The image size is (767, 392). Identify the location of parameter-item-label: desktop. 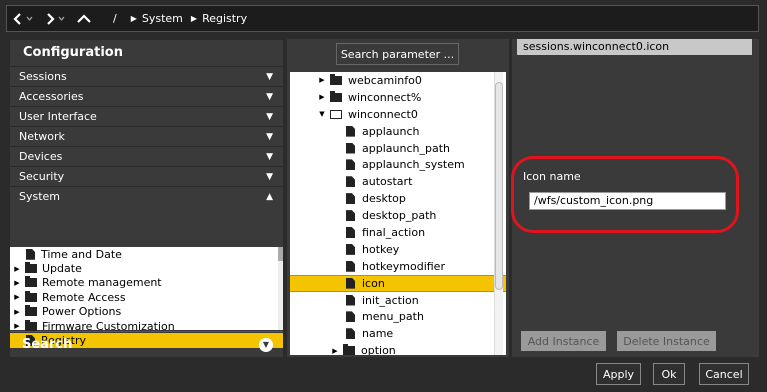
(384, 199).